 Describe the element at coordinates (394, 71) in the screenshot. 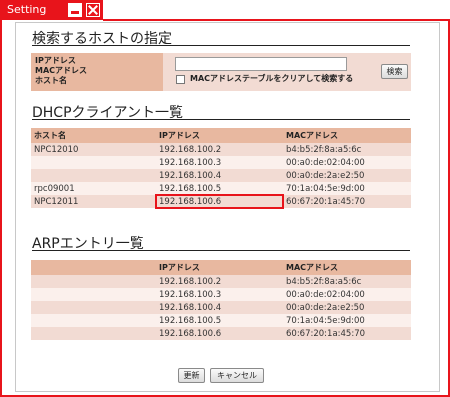

I see `search-button: 検索` at that location.